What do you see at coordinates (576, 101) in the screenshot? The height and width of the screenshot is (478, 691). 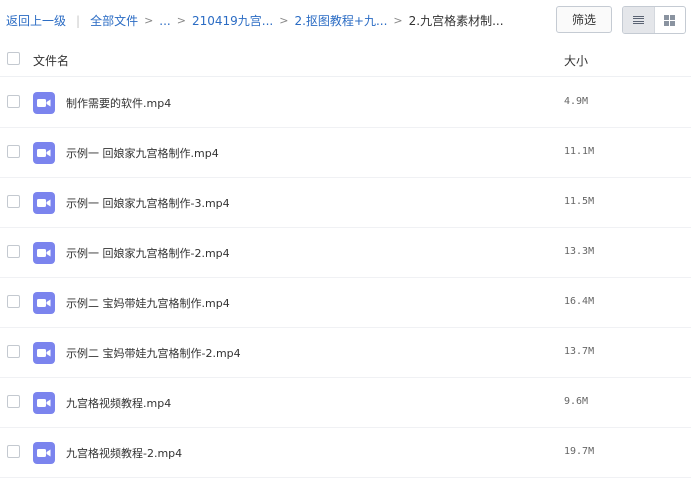 I see `file-size: 4.9M` at bounding box center [576, 101].